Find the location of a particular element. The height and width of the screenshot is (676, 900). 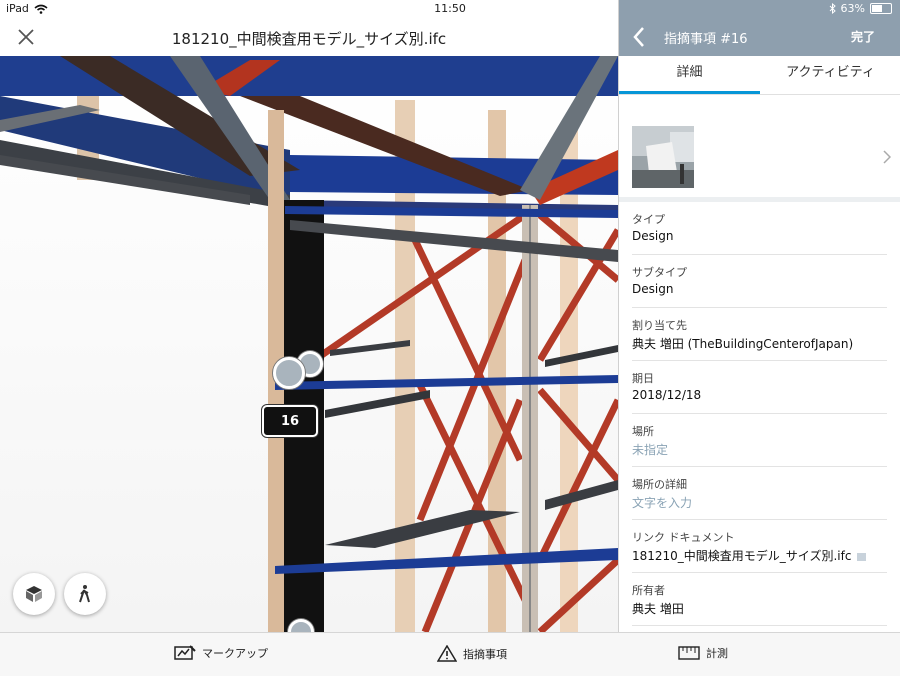

markup-label: マークアップ is located at coordinates (235, 653).